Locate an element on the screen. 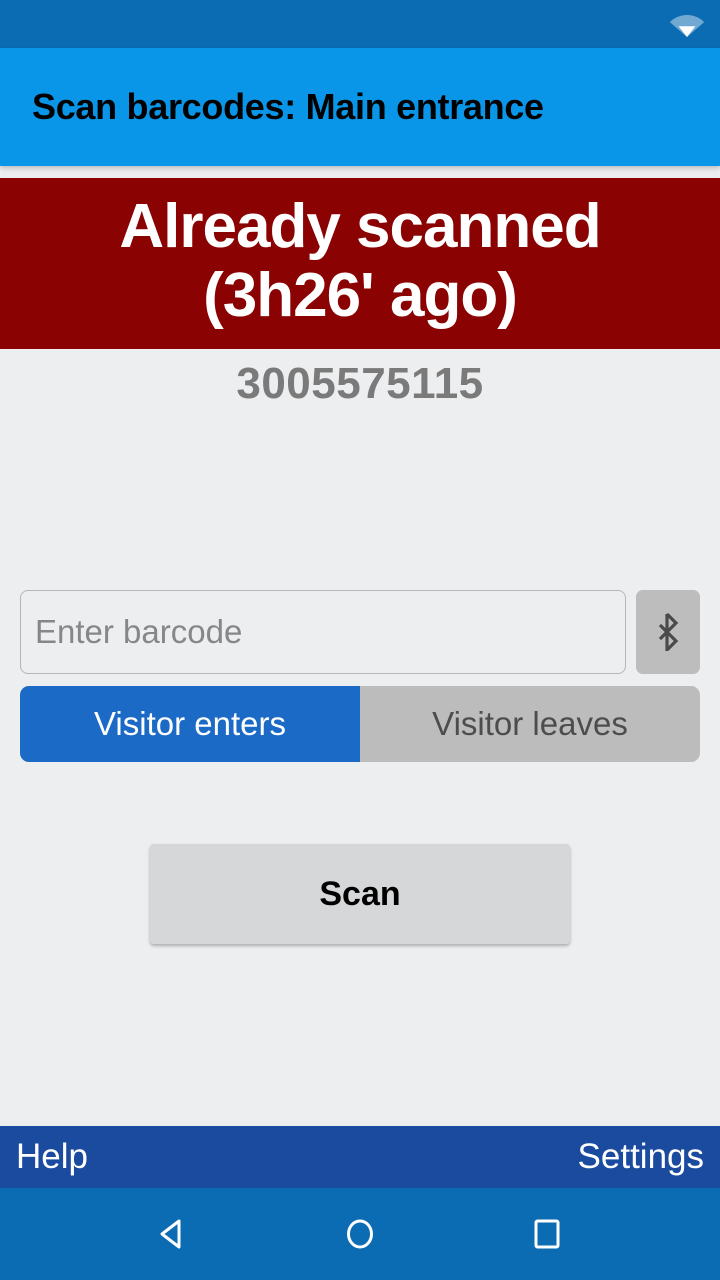 This screenshot has height=1280, width=720. barcode-entry-row is located at coordinates (360, 632).